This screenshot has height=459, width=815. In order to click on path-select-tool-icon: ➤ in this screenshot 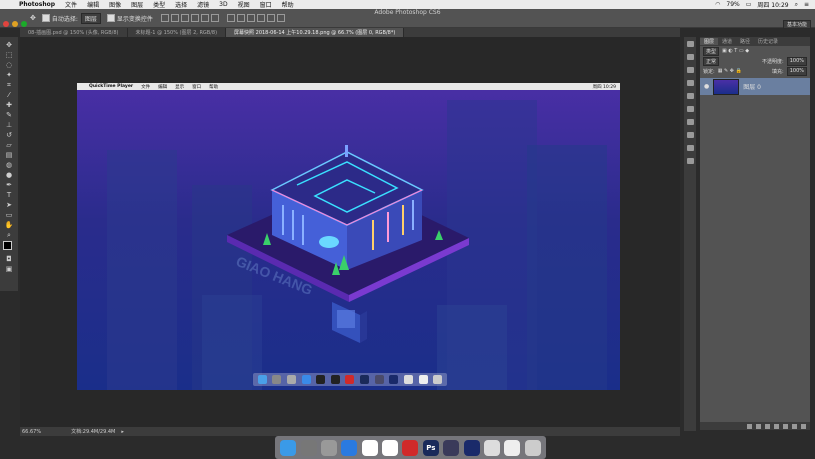, I will do `click(9, 205)`.